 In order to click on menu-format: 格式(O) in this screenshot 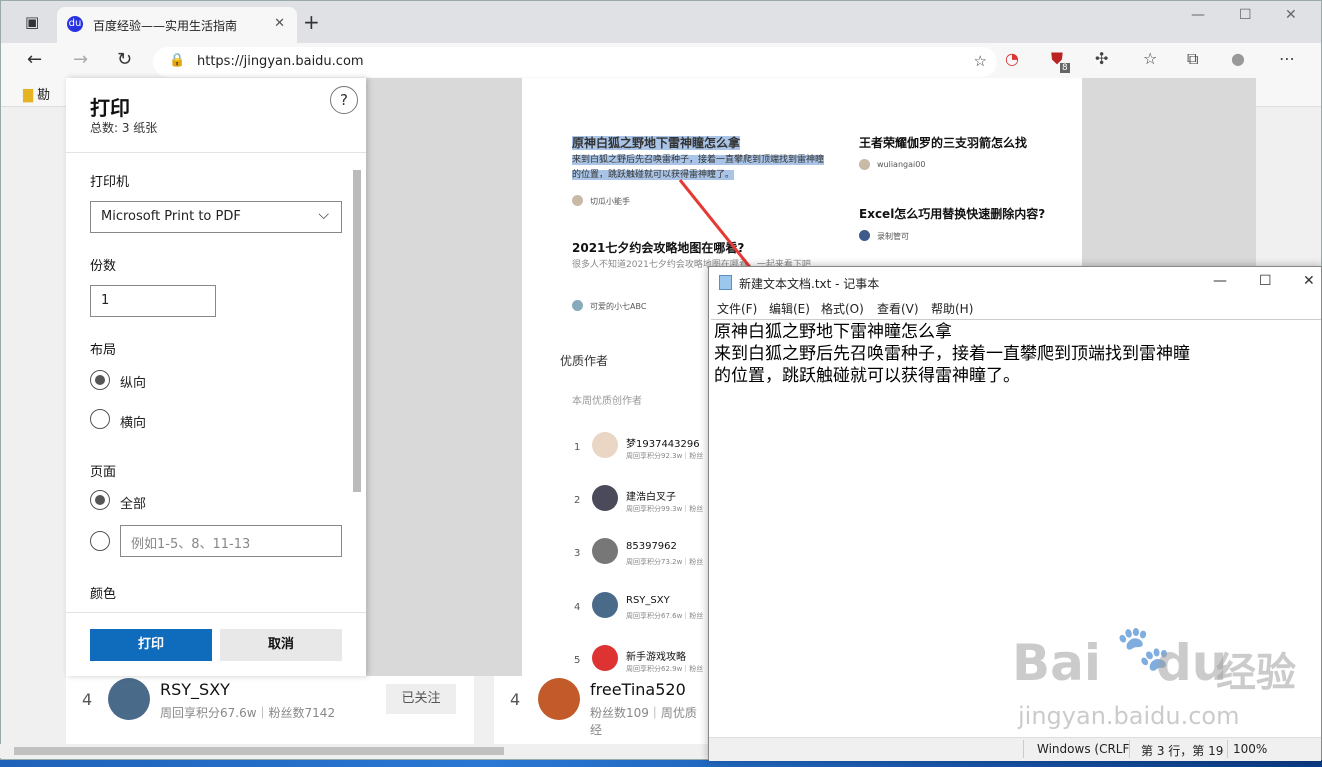, I will do `click(842, 308)`.